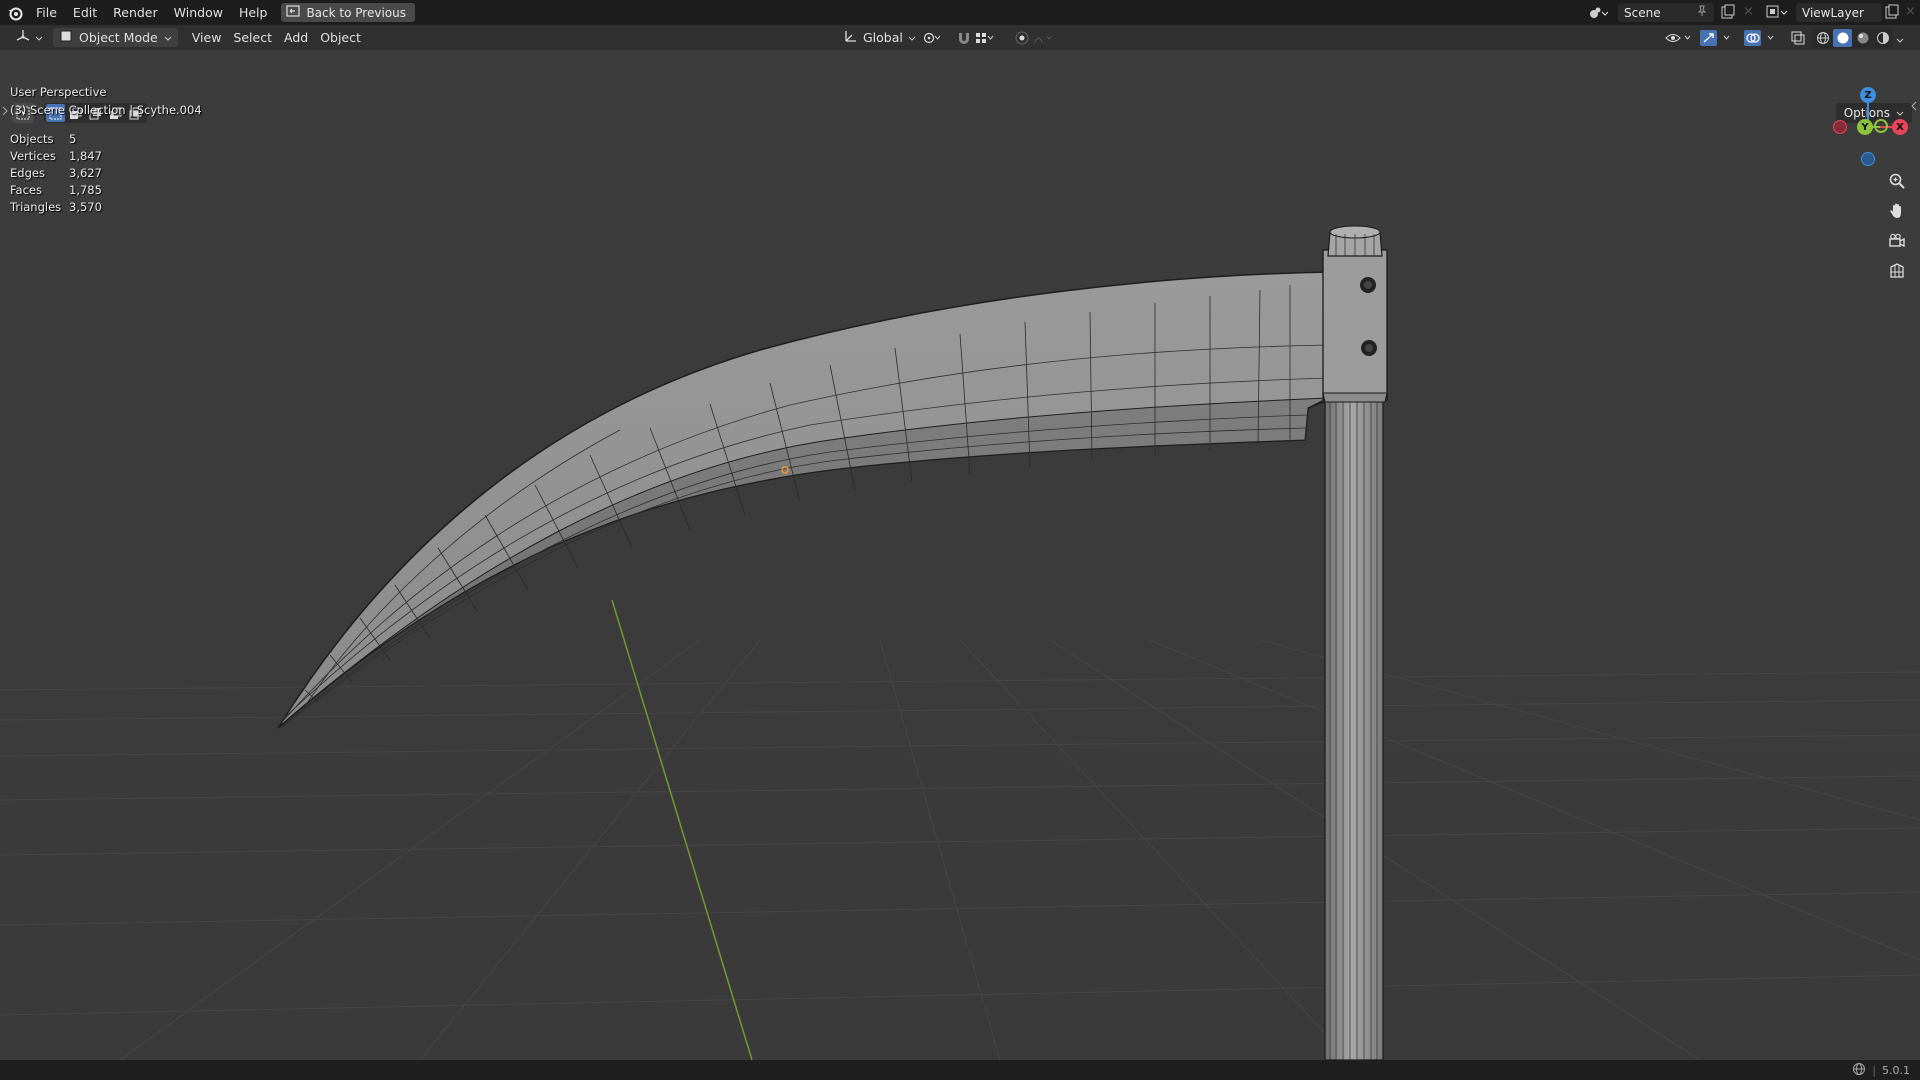 The image size is (1920, 1080). I want to click on blender-logo-icon, so click(15, 12).